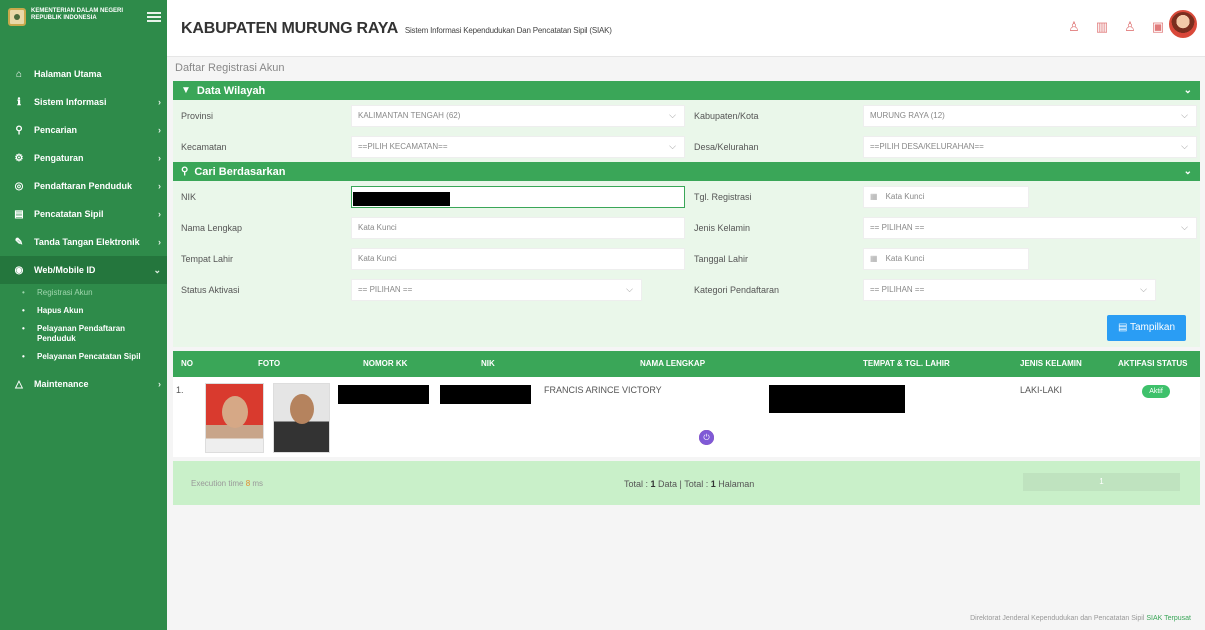 This screenshot has height=630, width=1205. I want to click on sidebar-item-maintenance: △ Maintenance ›, so click(83, 384).